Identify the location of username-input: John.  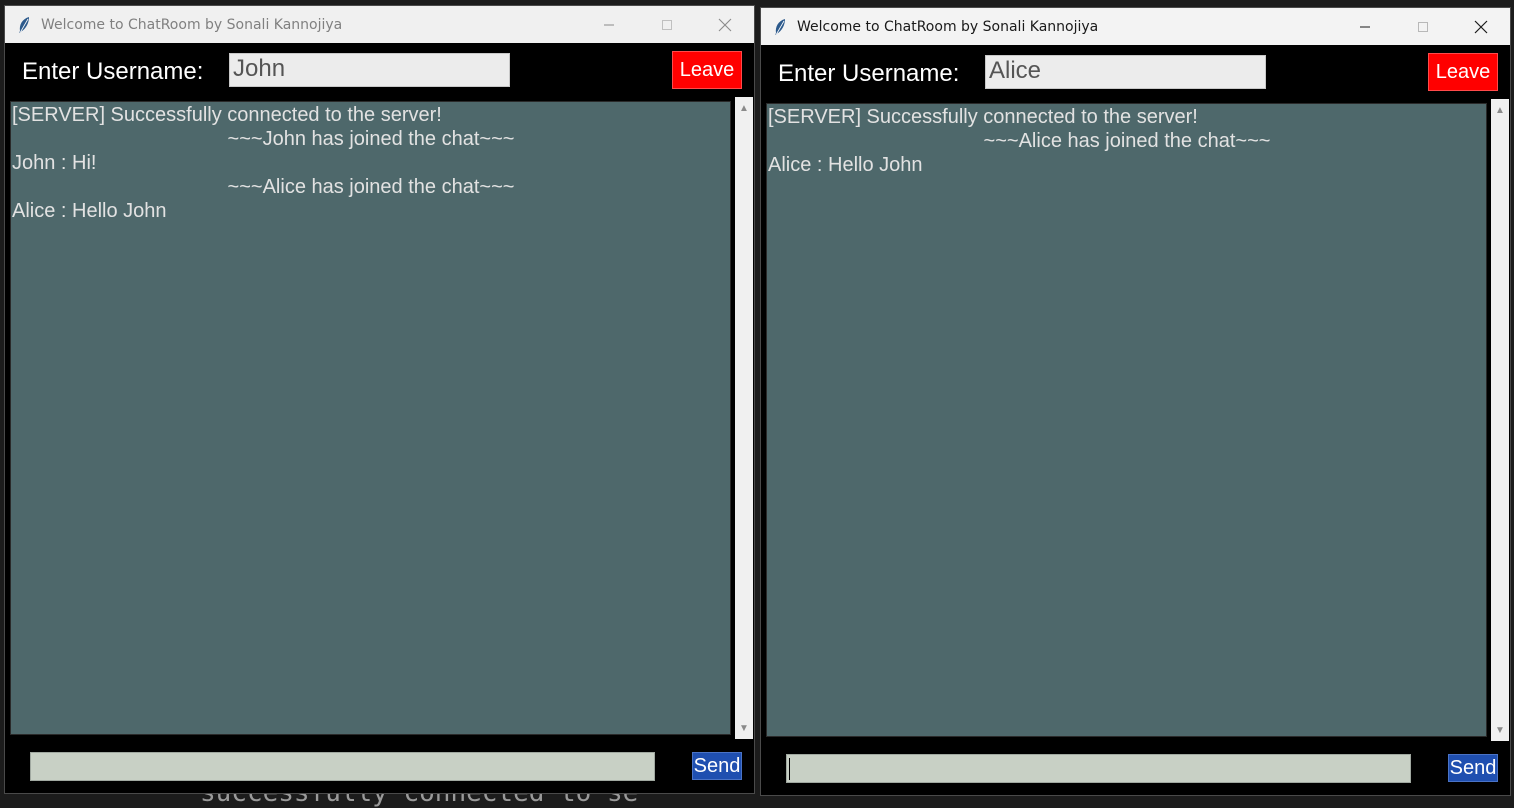
(369, 70).